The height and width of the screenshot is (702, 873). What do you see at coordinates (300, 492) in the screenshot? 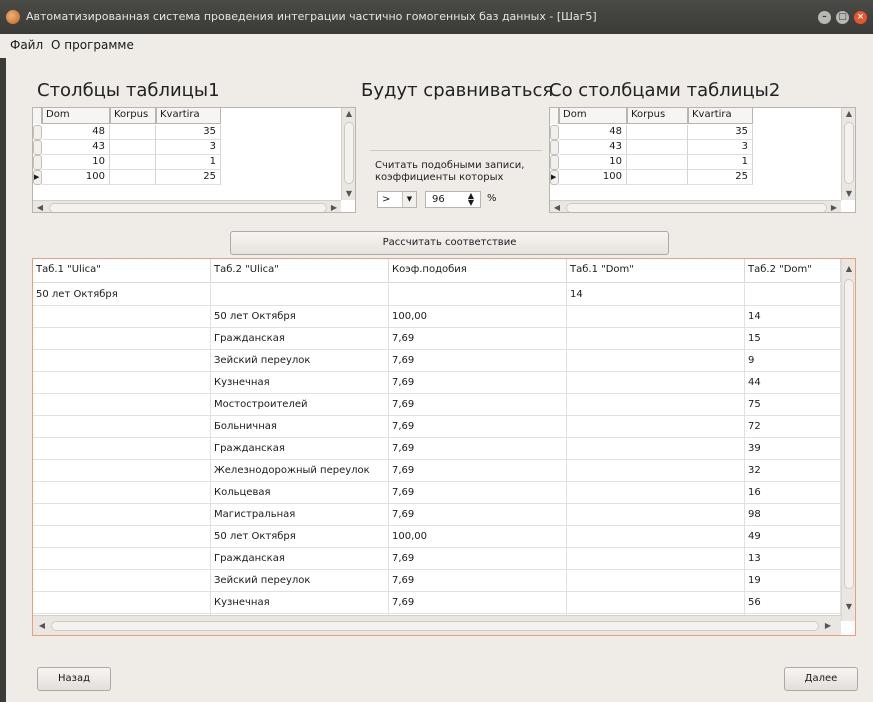
I see `results-cell: Кольцевая` at bounding box center [300, 492].